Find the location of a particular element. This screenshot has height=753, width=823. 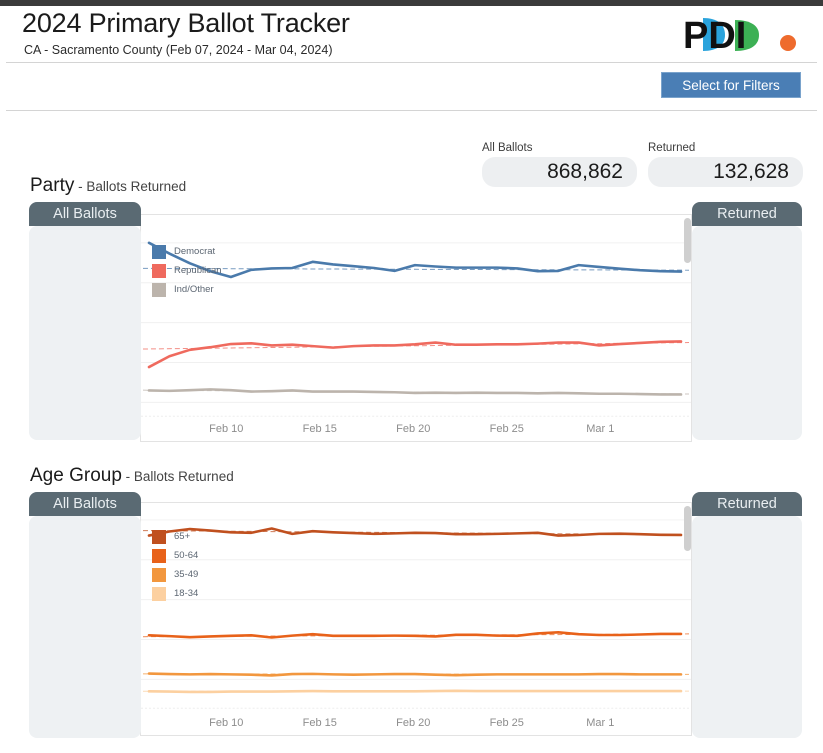

svg-text: PDI is located at coordinates (714, 35).